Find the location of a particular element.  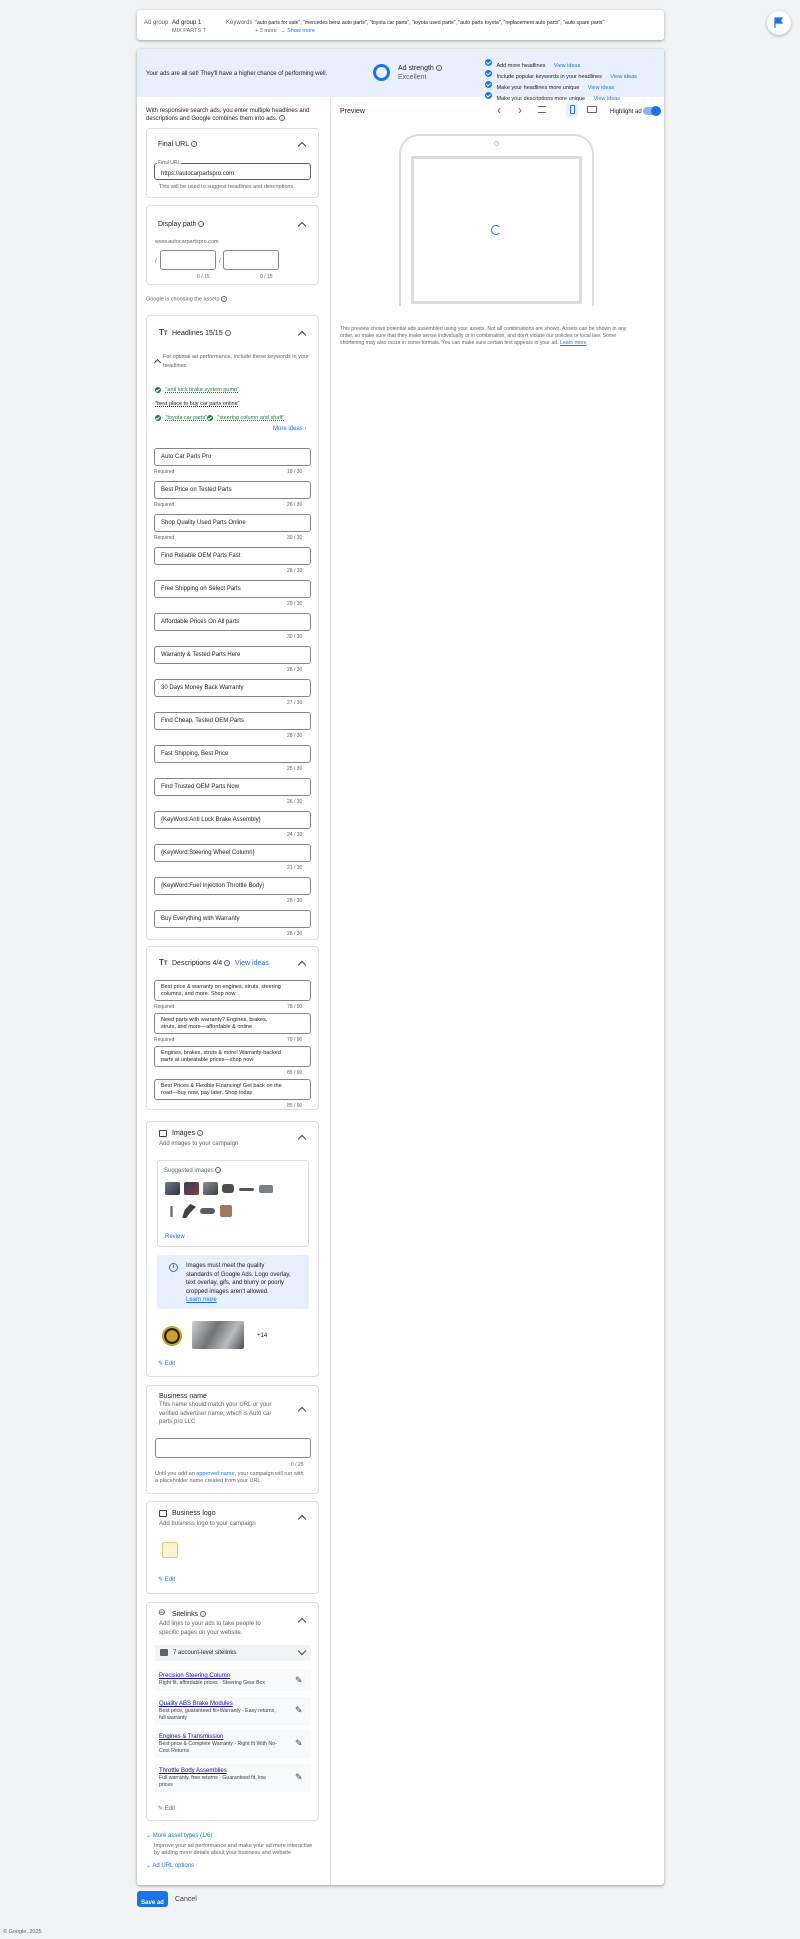

headline-input: Affordable Prices On All parts is located at coordinates (232, 622).